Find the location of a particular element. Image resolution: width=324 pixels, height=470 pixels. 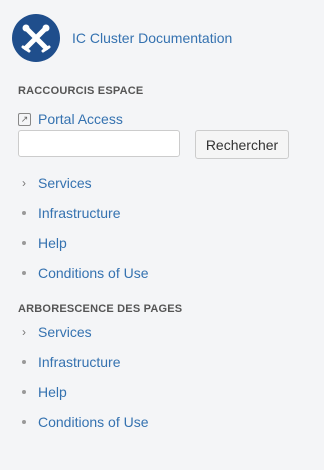

shortcut-item-link: Services is located at coordinates (65, 183).